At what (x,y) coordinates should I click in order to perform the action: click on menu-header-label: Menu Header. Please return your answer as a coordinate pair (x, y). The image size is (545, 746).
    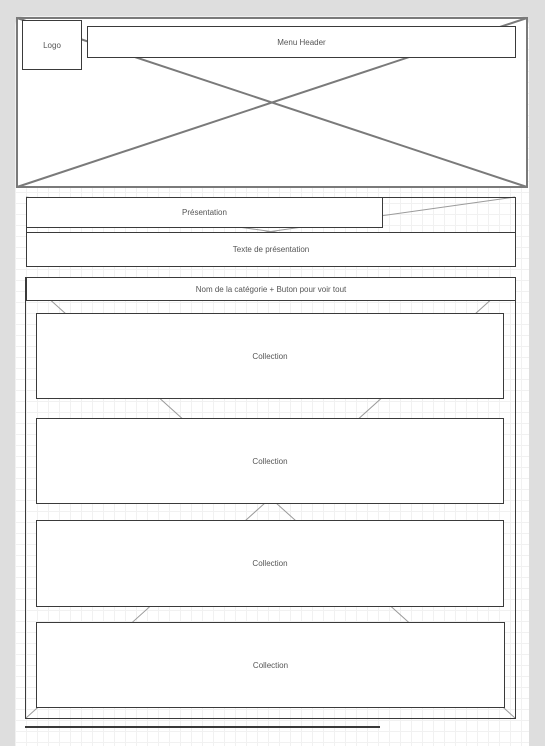
    Looking at the image, I should click on (301, 42).